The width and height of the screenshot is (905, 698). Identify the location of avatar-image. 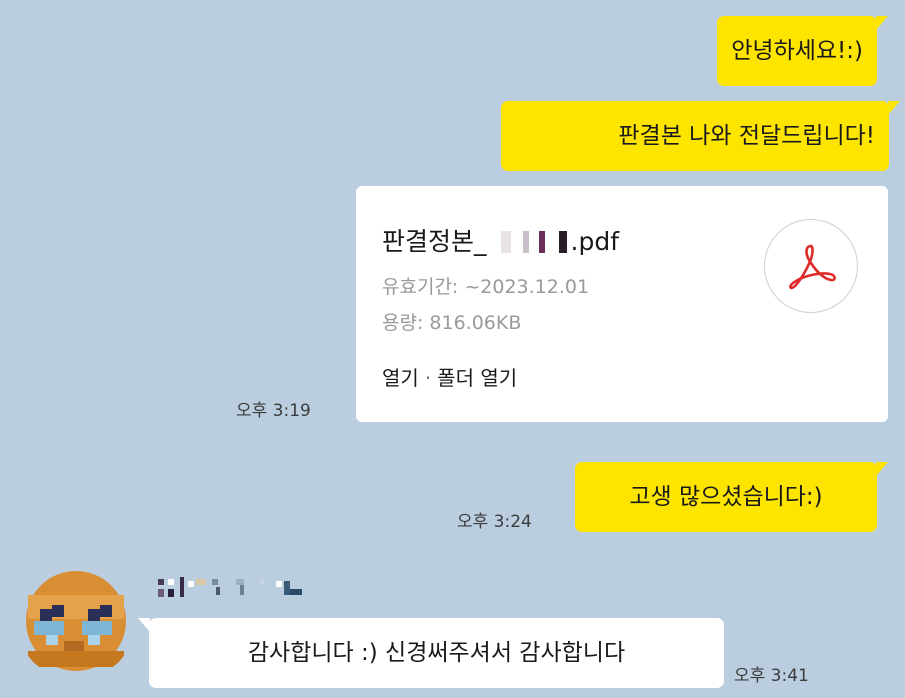
(76, 619).